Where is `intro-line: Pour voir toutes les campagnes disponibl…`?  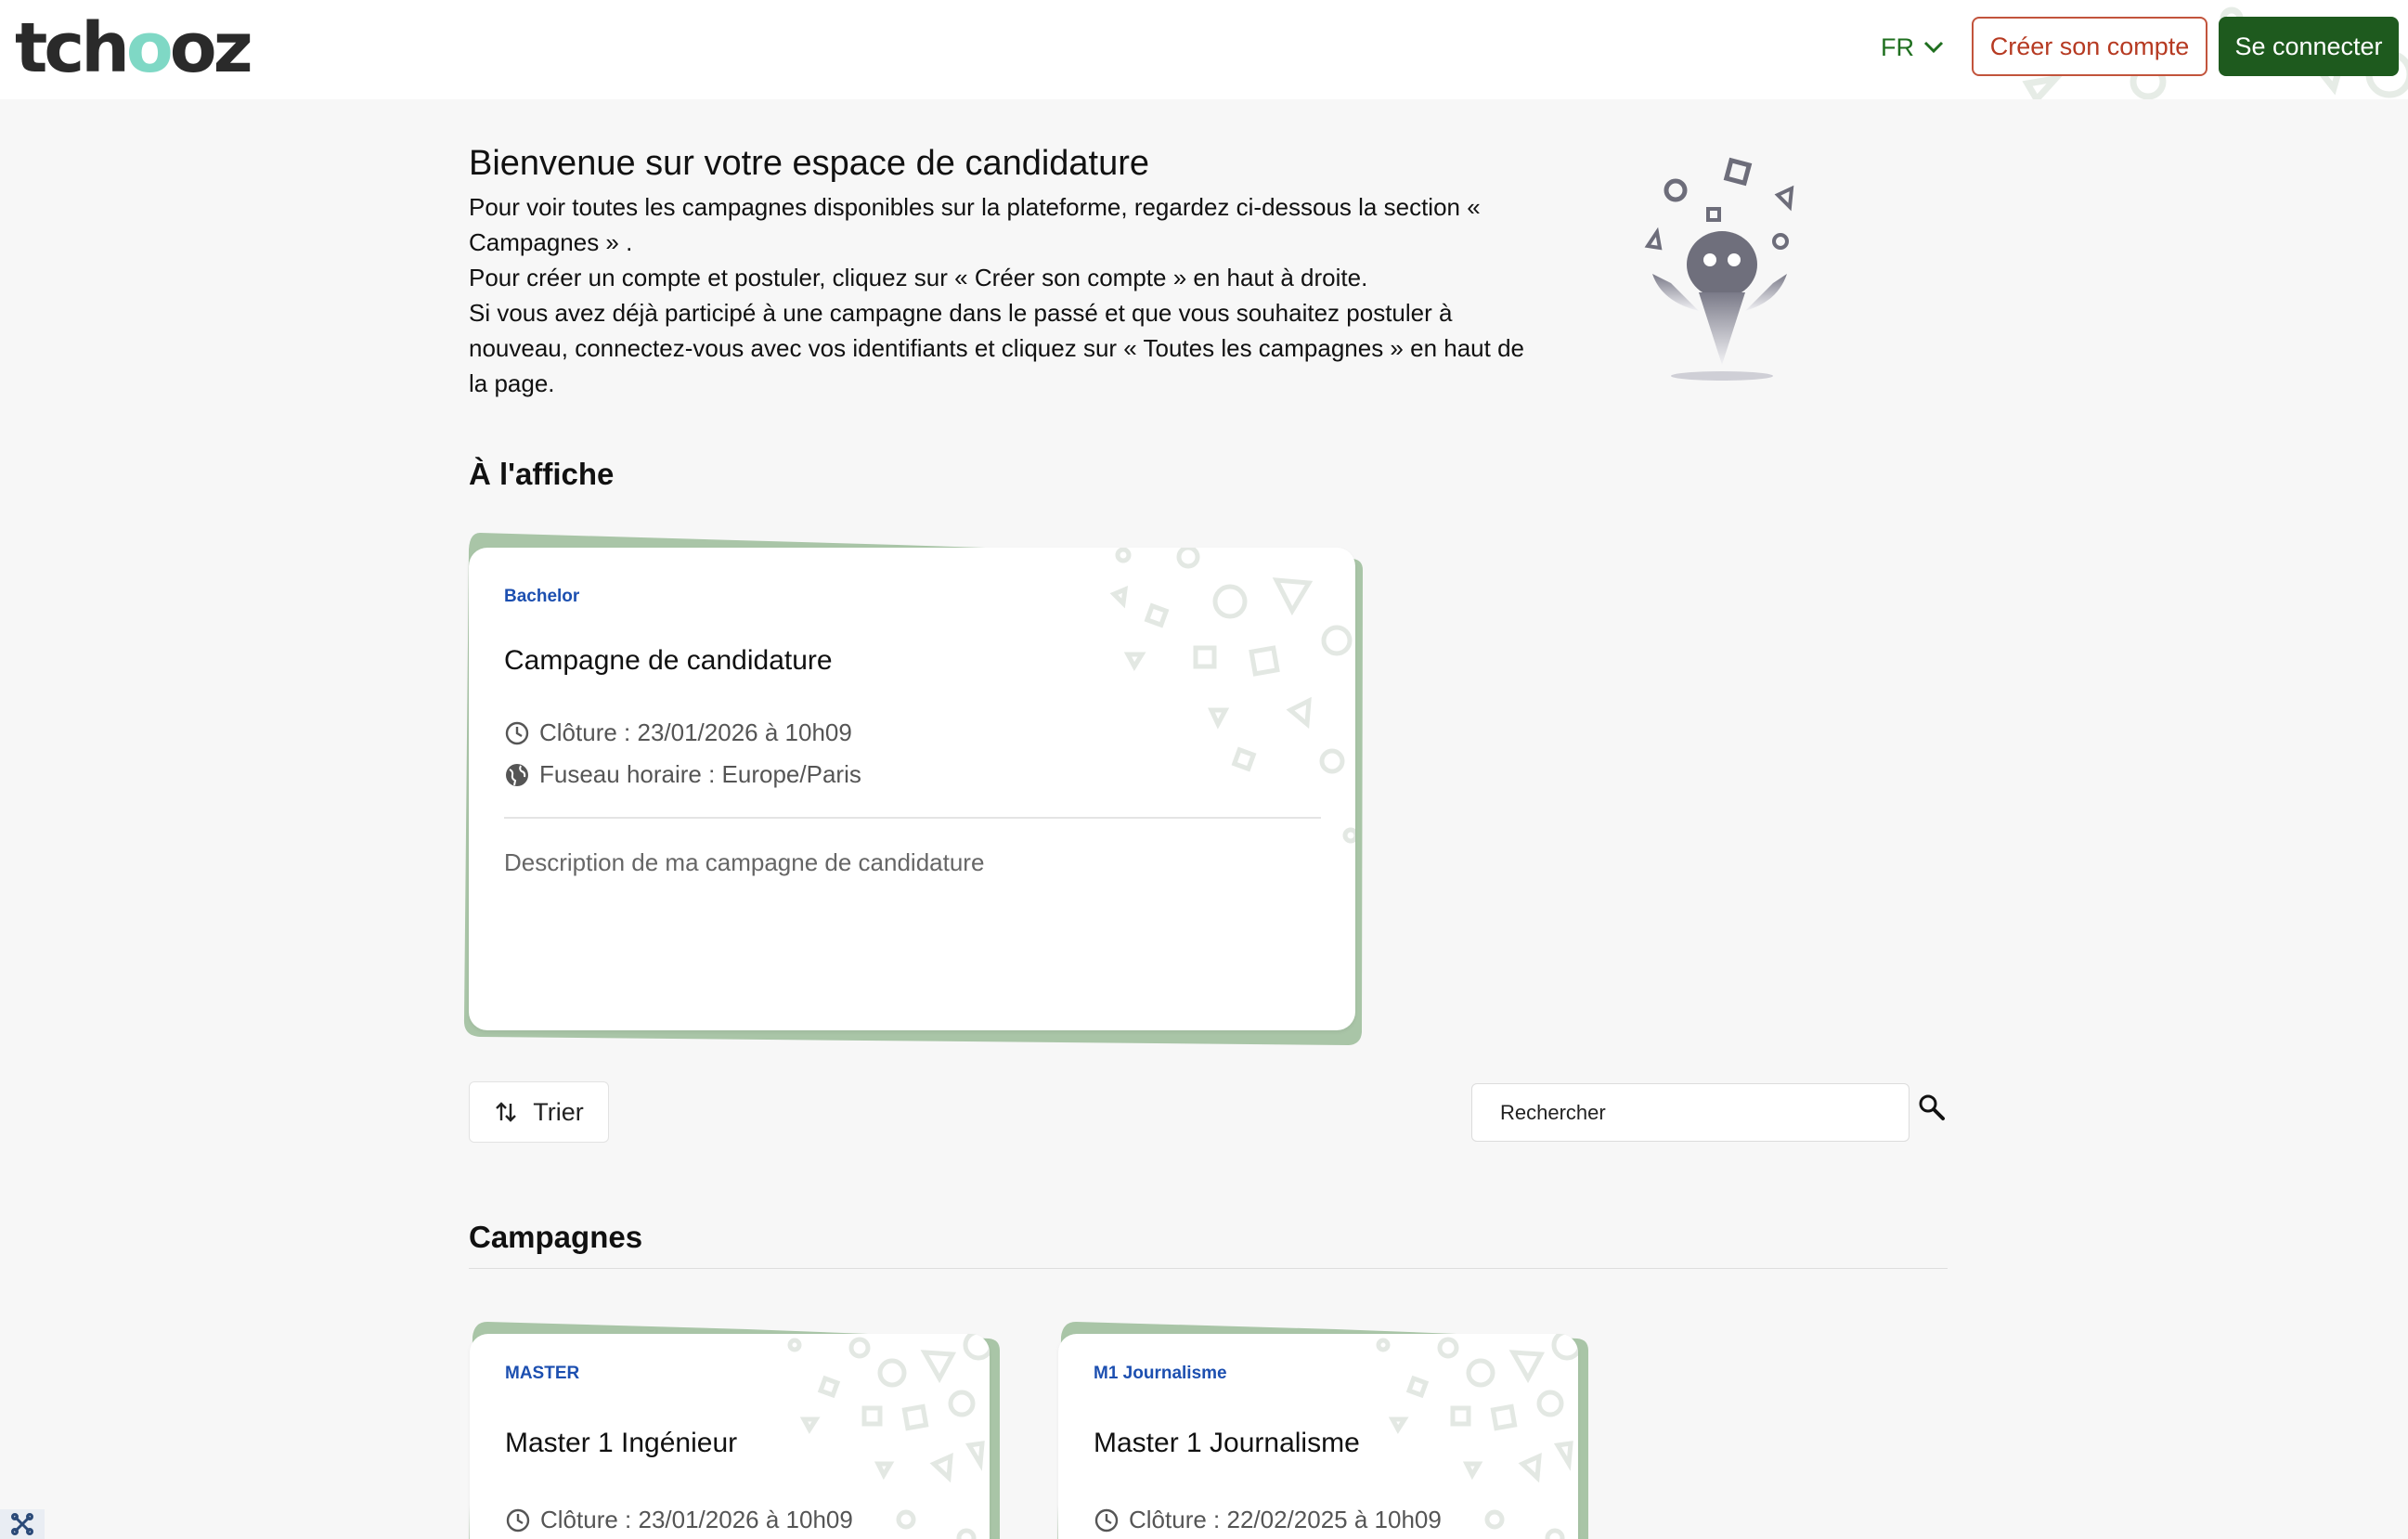 intro-line: Pour voir toutes les campagnes disponibl… is located at coordinates (975, 224).